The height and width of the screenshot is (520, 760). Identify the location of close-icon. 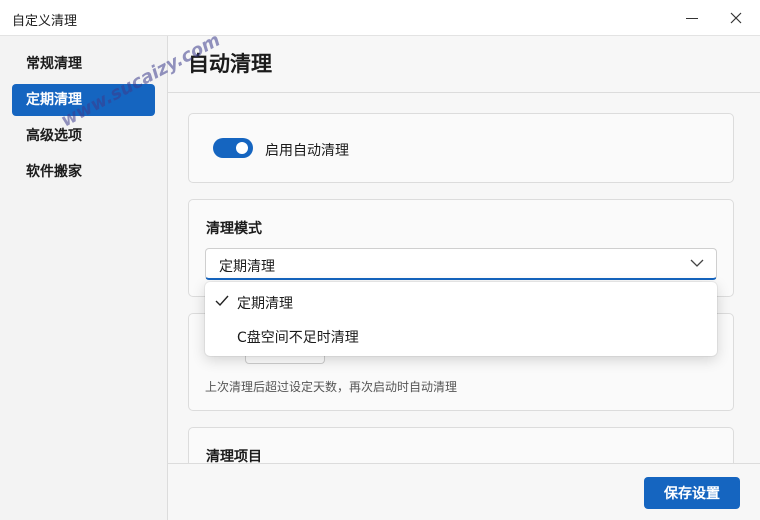
(736, 18).